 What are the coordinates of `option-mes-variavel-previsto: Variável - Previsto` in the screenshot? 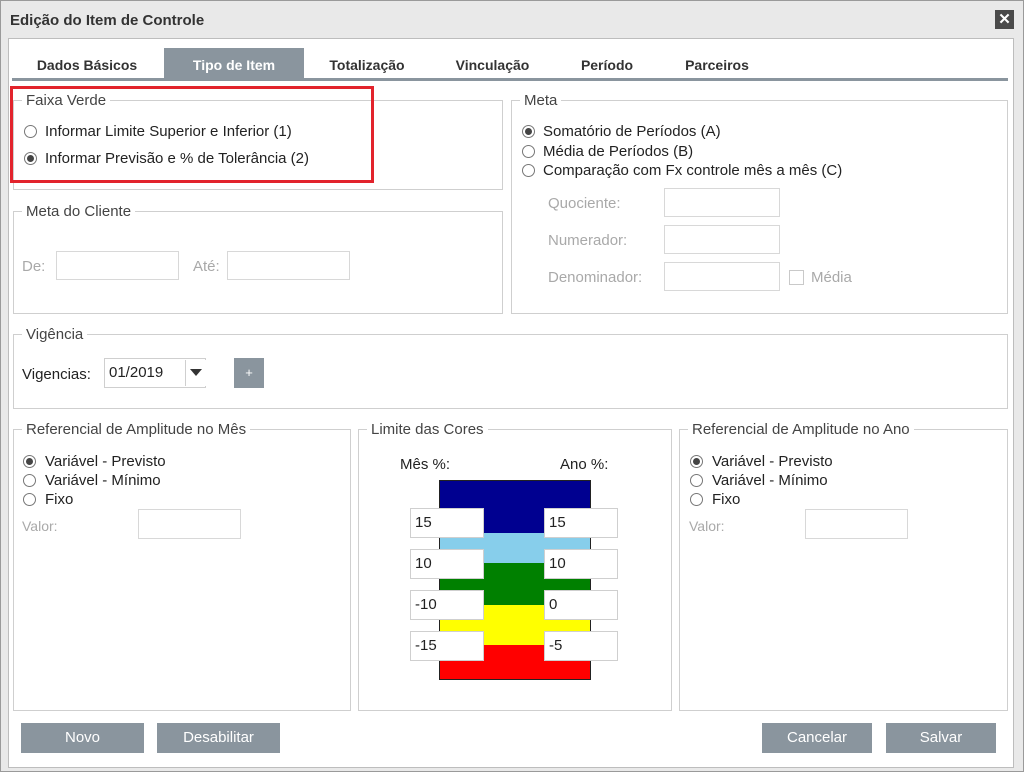 It's located at (105, 461).